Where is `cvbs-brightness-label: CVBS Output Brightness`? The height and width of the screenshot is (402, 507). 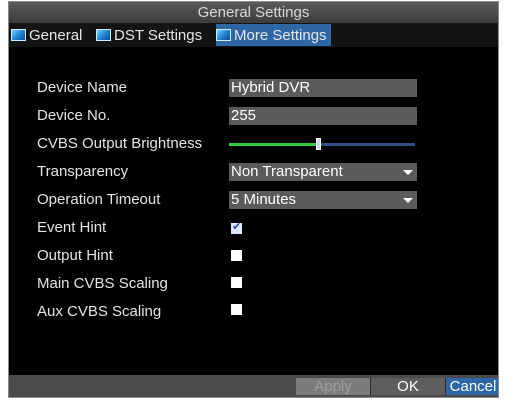
cvbs-brightness-label: CVBS Output Brightness is located at coordinates (120, 143).